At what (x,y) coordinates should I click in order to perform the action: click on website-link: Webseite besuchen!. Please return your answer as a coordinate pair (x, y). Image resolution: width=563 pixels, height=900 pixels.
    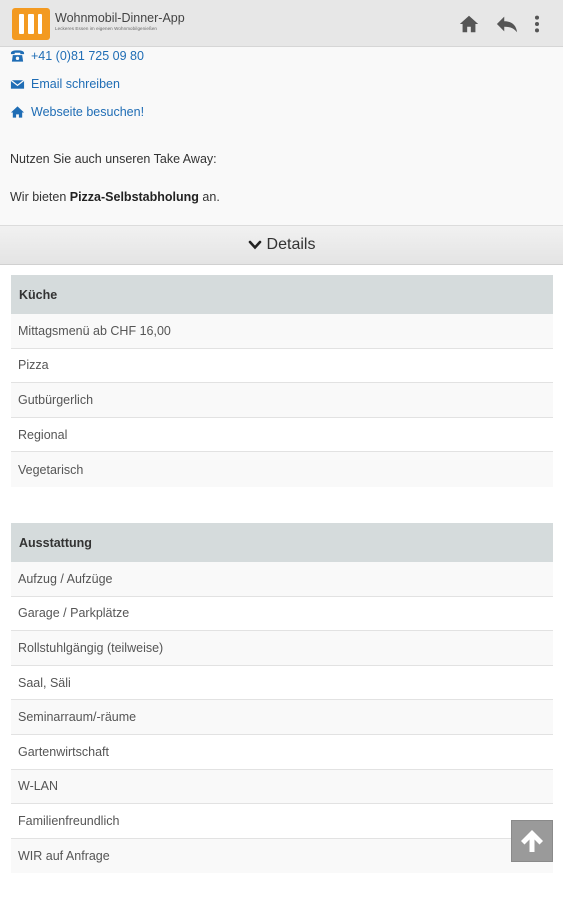
    Looking at the image, I should click on (77, 112).